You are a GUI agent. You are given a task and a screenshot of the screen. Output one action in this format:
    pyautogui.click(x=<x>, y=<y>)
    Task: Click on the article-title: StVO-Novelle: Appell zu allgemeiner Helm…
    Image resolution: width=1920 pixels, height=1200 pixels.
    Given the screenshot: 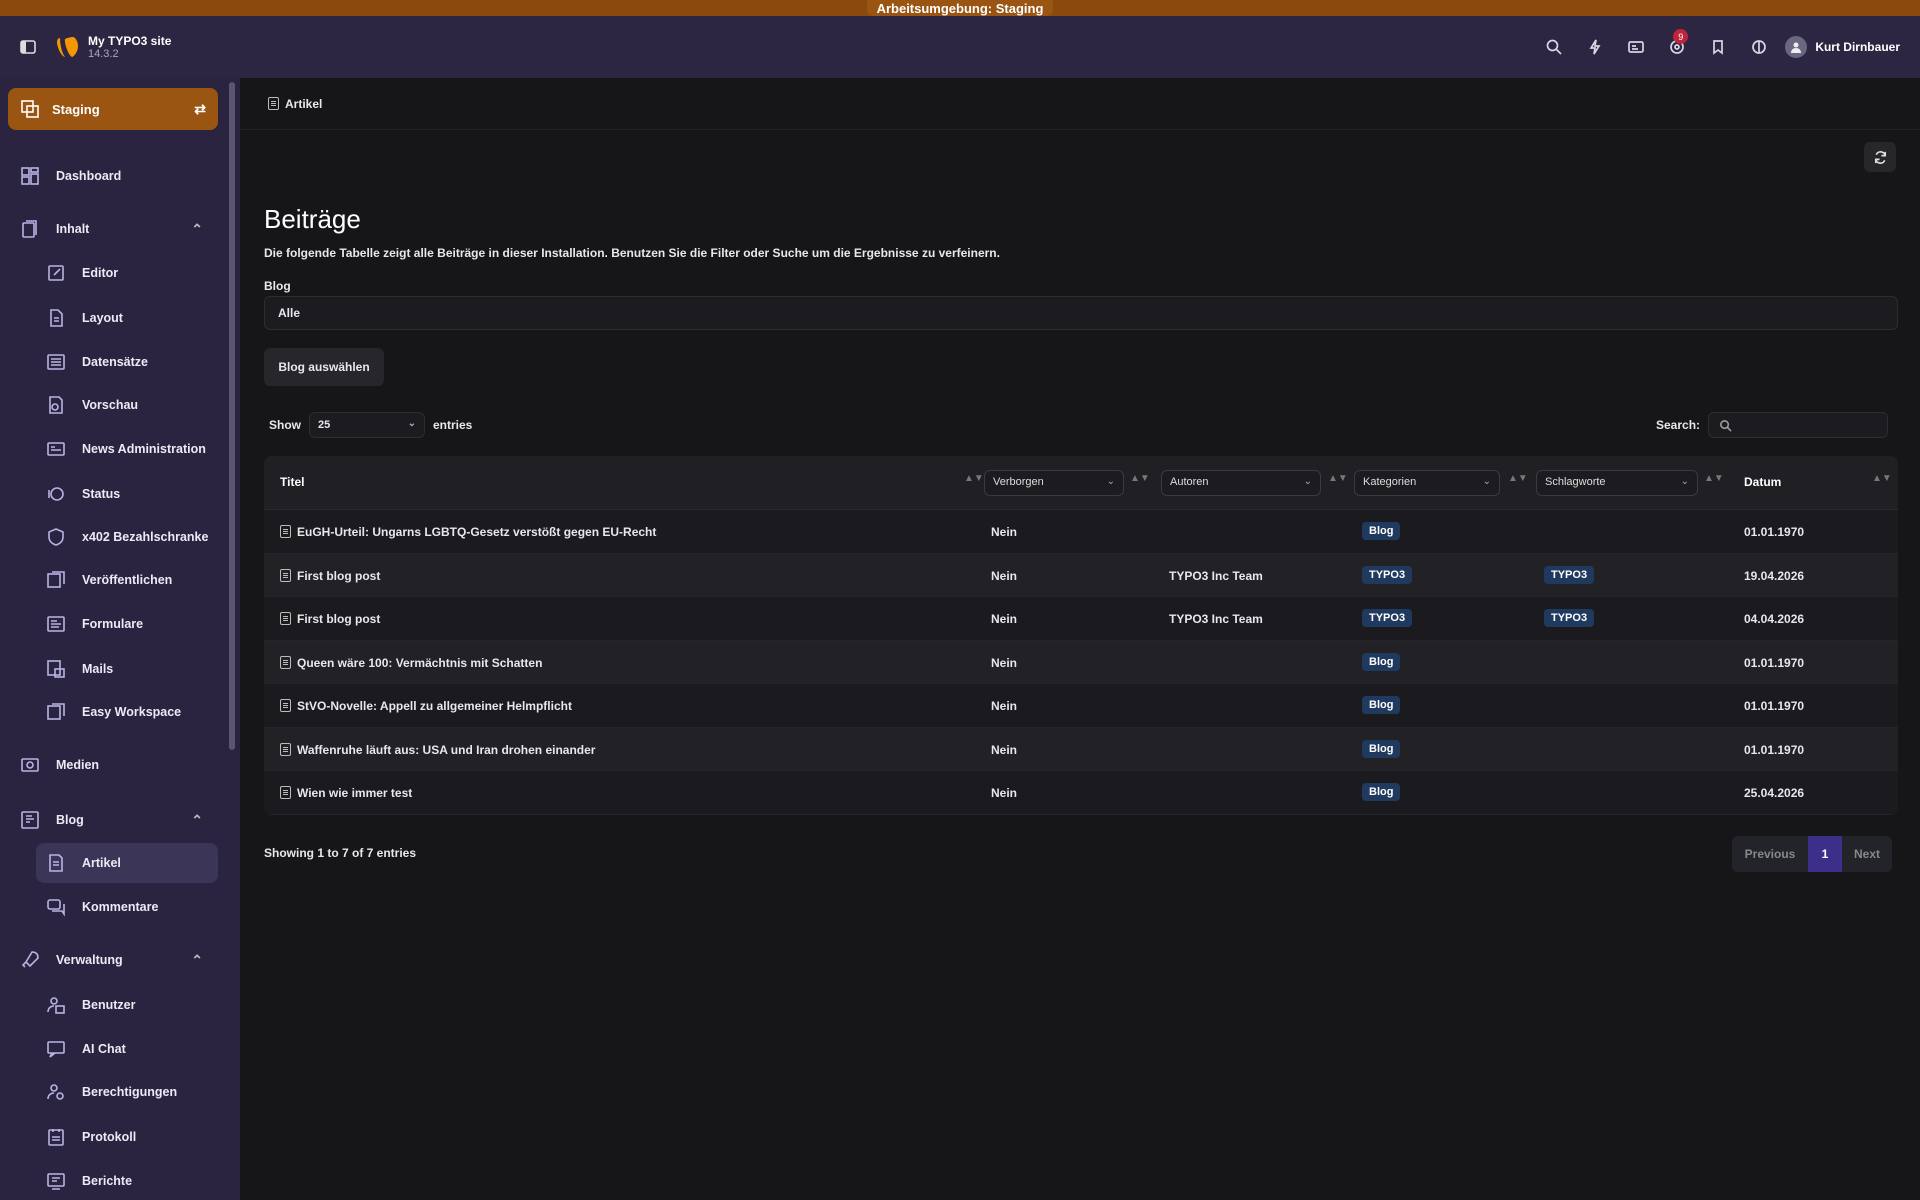 What is the action you would take?
    pyautogui.click(x=434, y=706)
    